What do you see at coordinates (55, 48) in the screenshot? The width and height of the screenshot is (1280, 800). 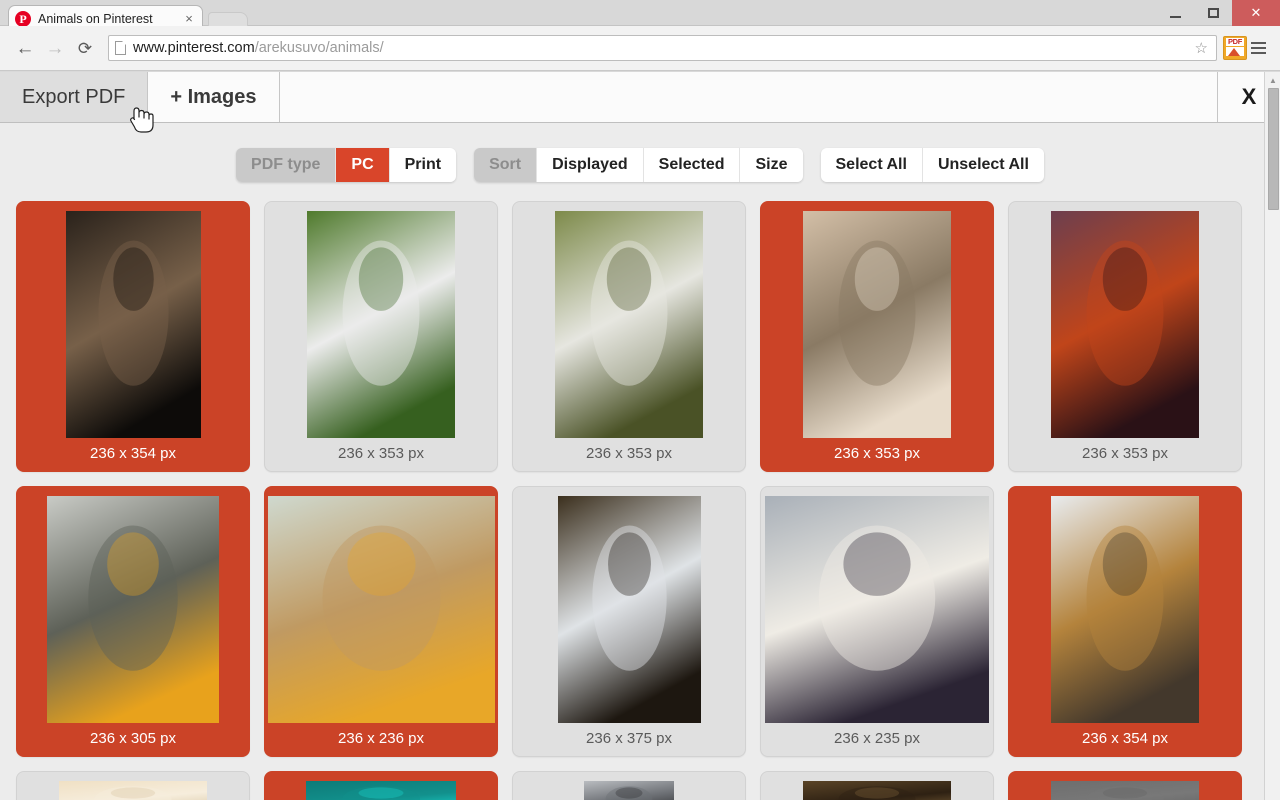 I see `forward-button: →` at bounding box center [55, 48].